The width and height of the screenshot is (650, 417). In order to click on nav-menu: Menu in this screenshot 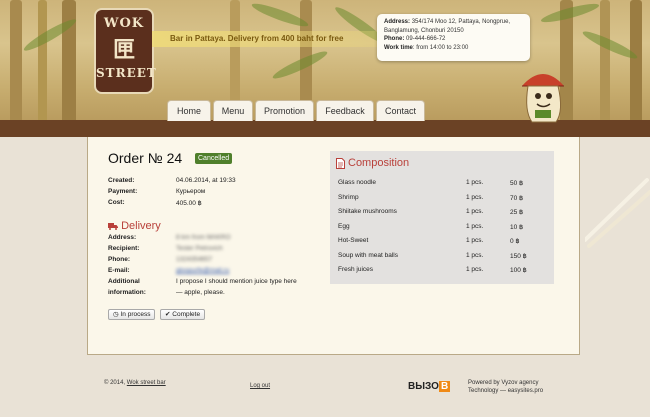, I will do `click(233, 110)`.